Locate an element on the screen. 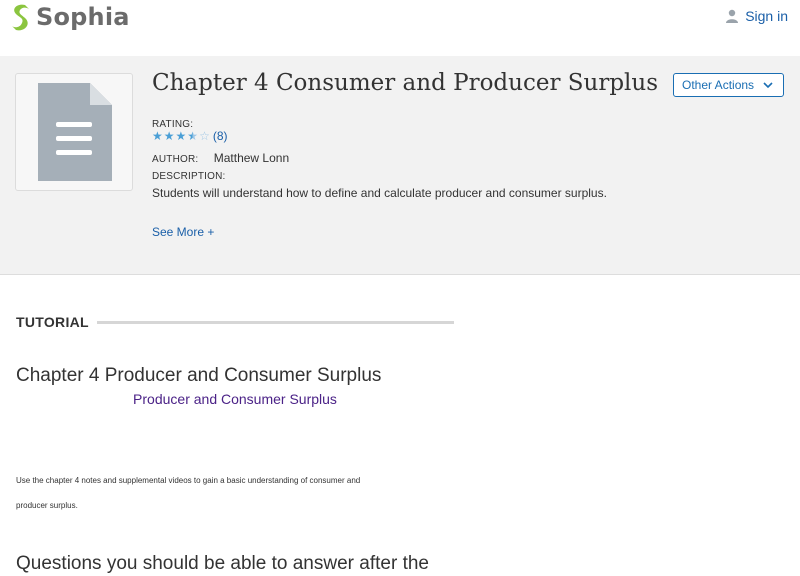  chevron-down-icon is located at coordinates (768, 84).